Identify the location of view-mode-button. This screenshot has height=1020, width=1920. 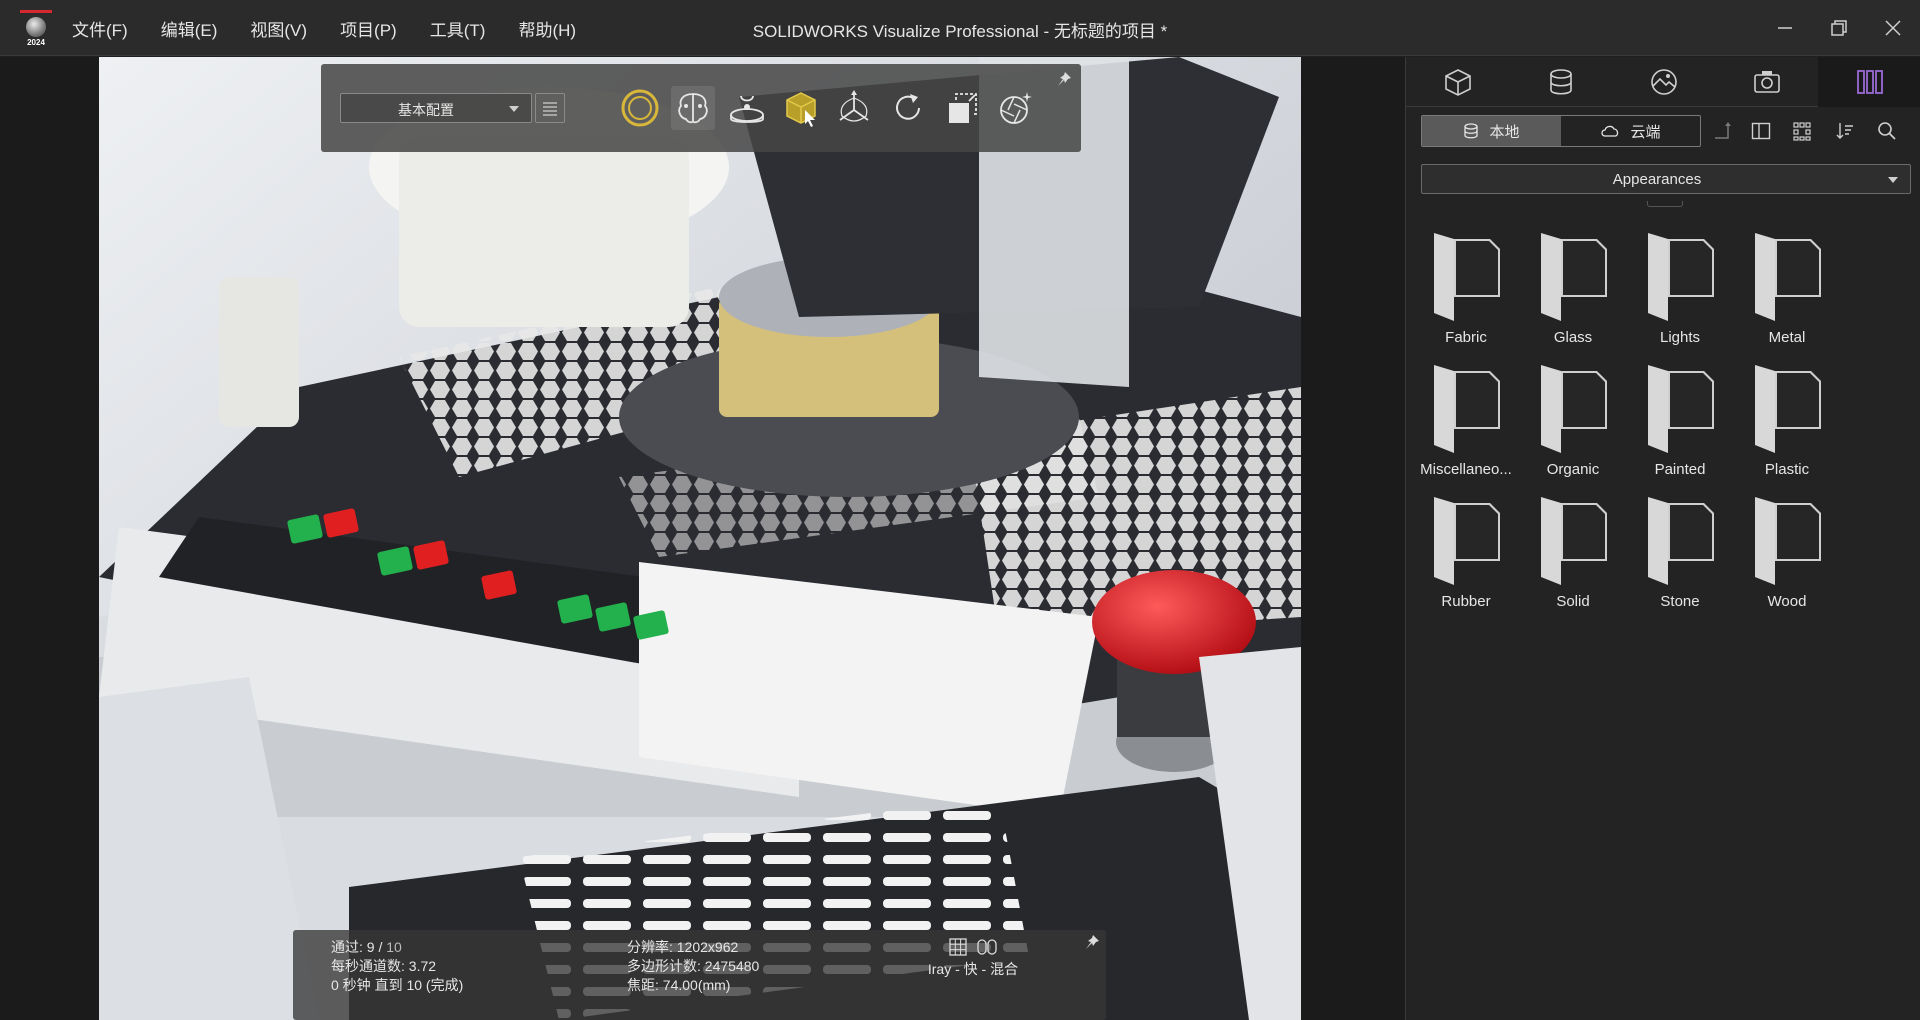
(1802, 131).